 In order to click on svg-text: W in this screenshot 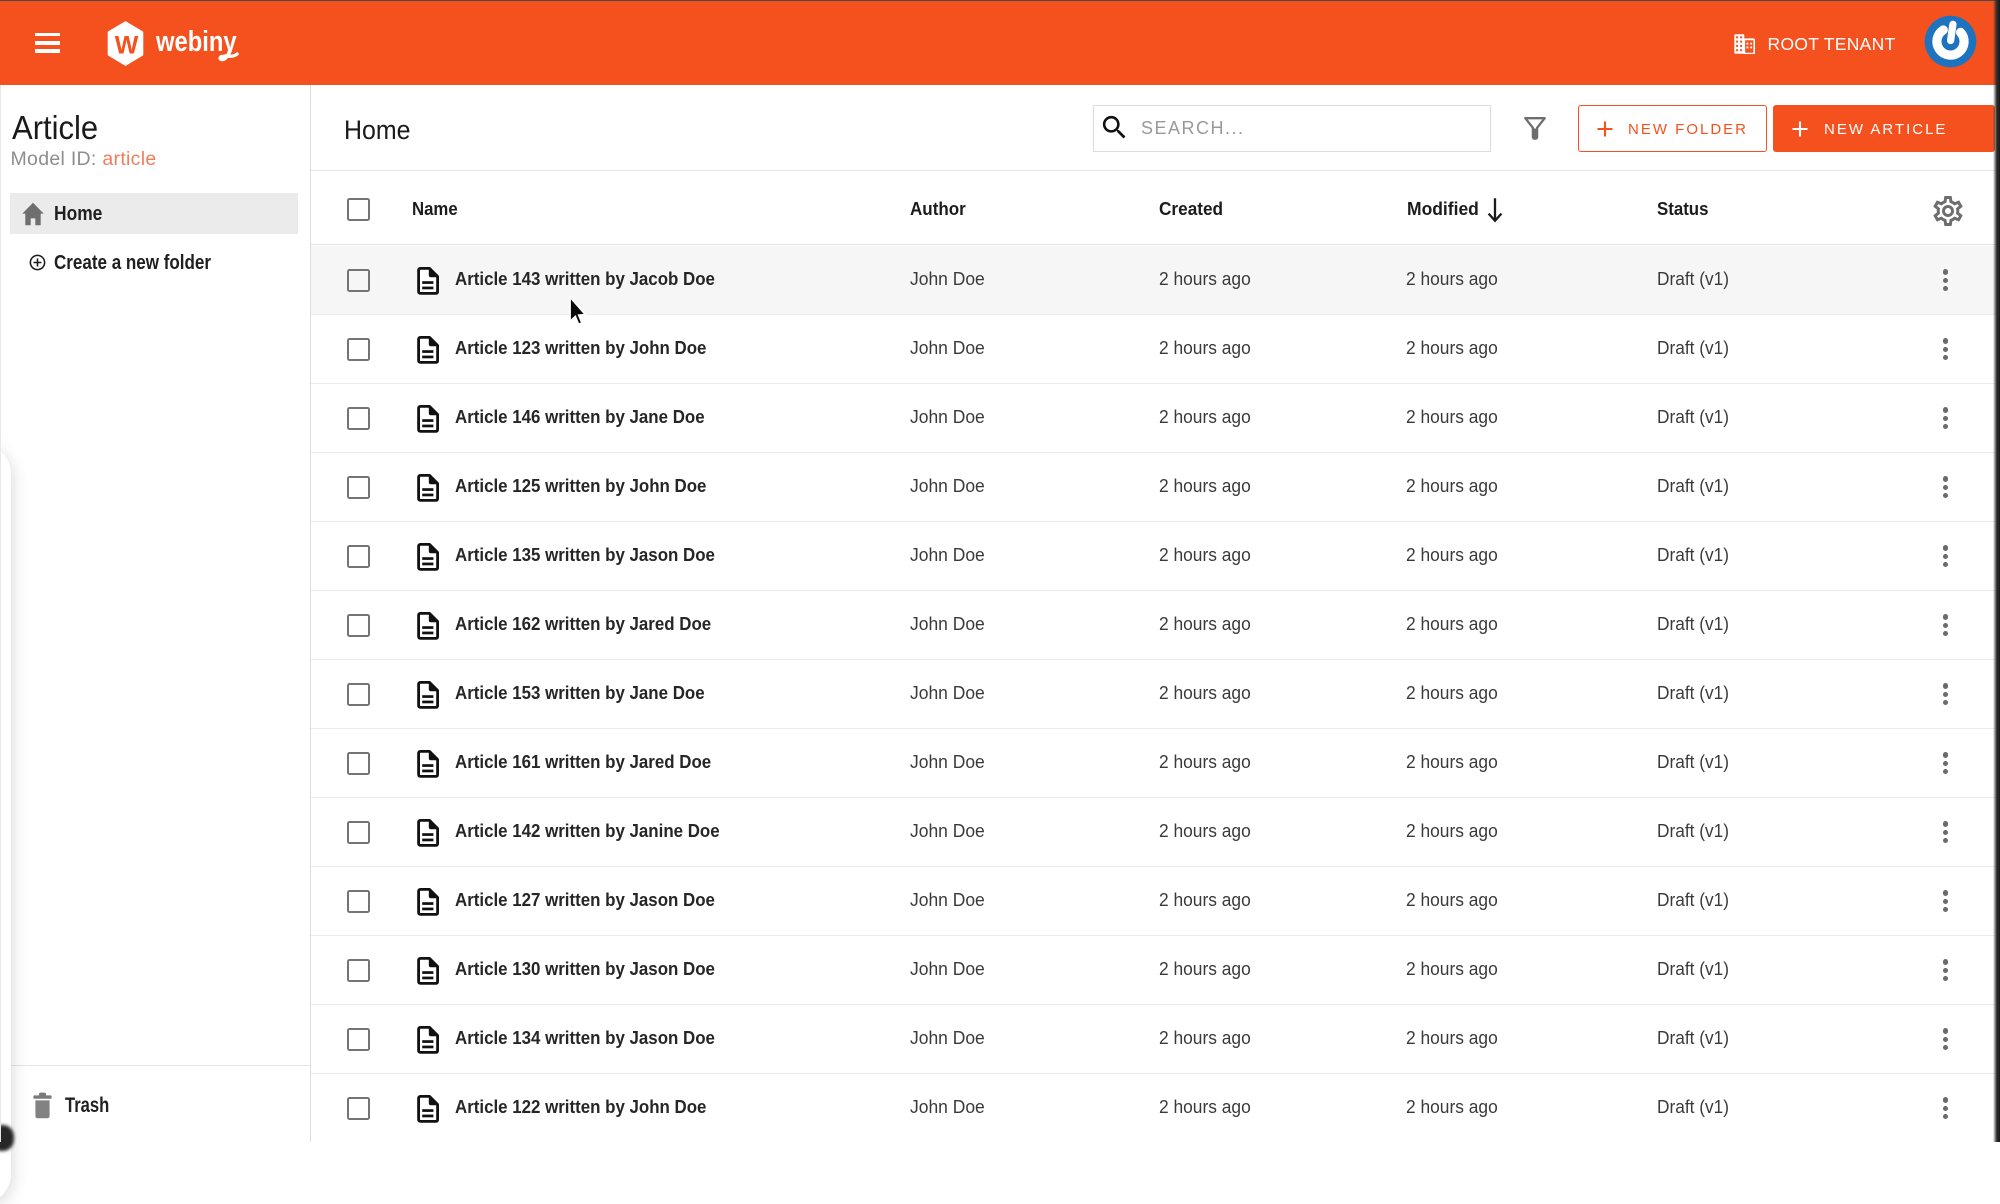, I will do `click(127, 46)`.